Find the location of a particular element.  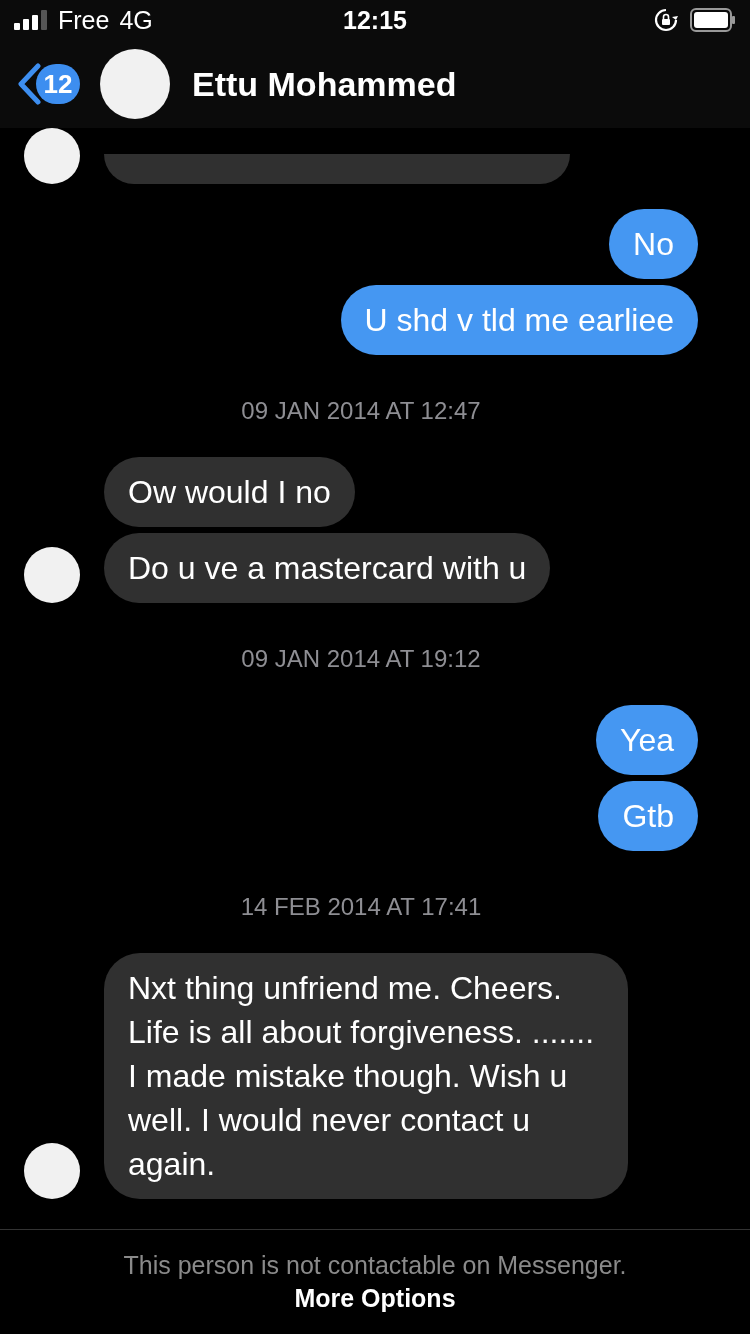

contact-name: Ettu Mohammed is located at coordinates (324, 84).